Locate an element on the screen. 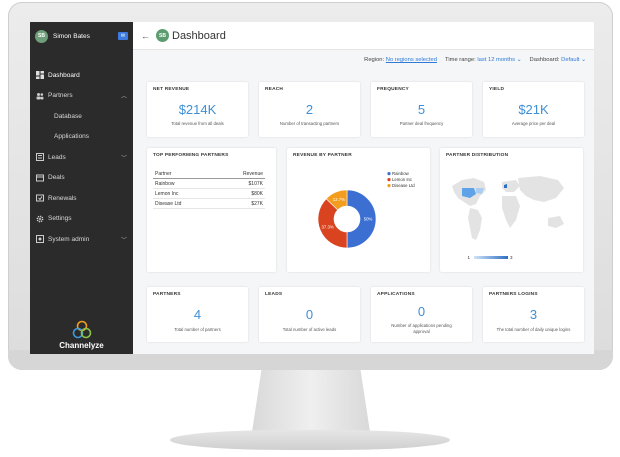 The height and width of the screenshot is (457, 620). partner-revenue: $80K is located at coordinates (240, 193).